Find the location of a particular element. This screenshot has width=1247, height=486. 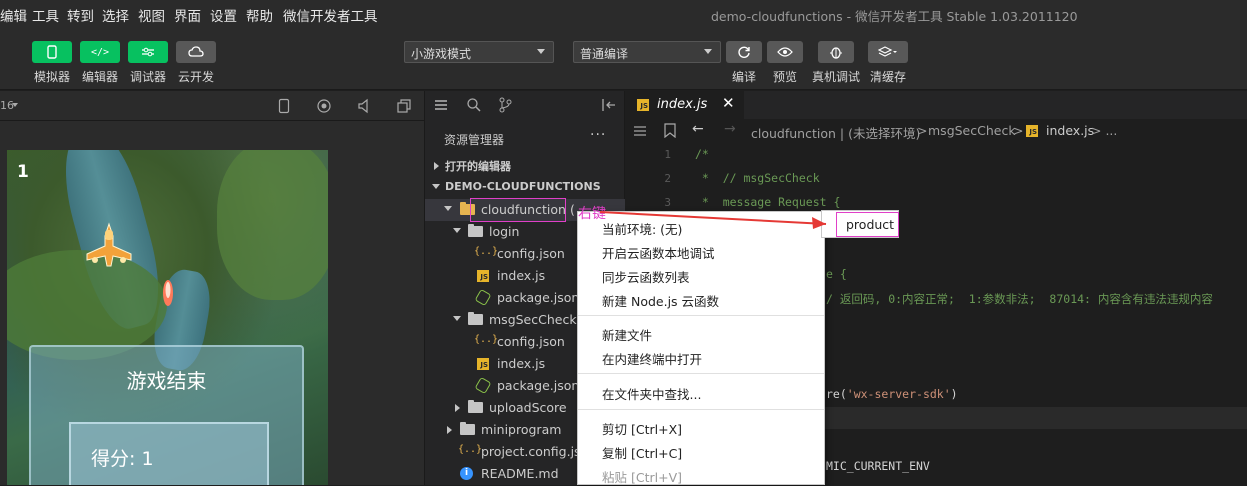

tree-item-label: README.md is located at coordinates (520, 473).